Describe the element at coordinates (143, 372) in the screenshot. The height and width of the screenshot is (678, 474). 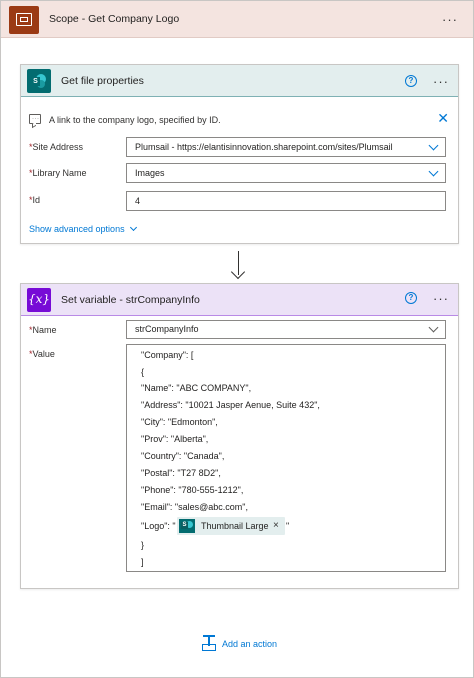
I see `value-line: {` at that location.